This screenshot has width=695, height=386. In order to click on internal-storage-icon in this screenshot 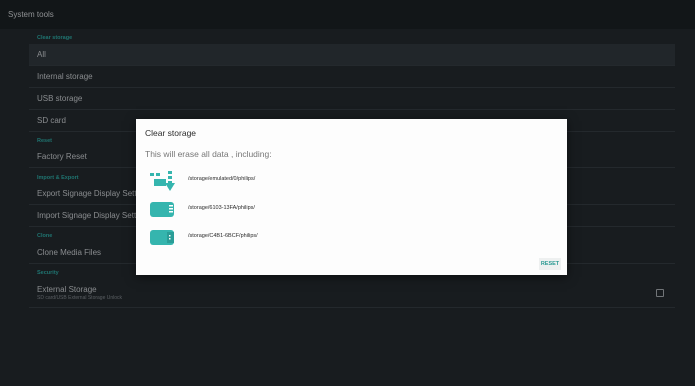, I will do `click(162, 181)`.